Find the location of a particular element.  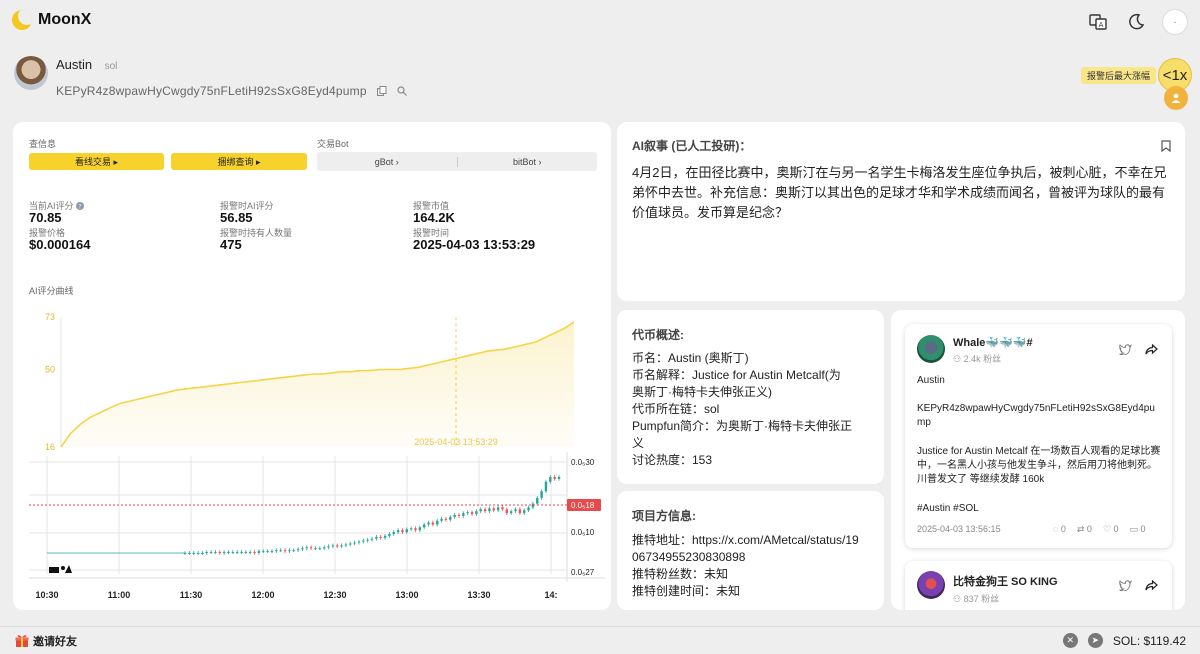

holders-value: 475 is located at coordinates (231, 244).